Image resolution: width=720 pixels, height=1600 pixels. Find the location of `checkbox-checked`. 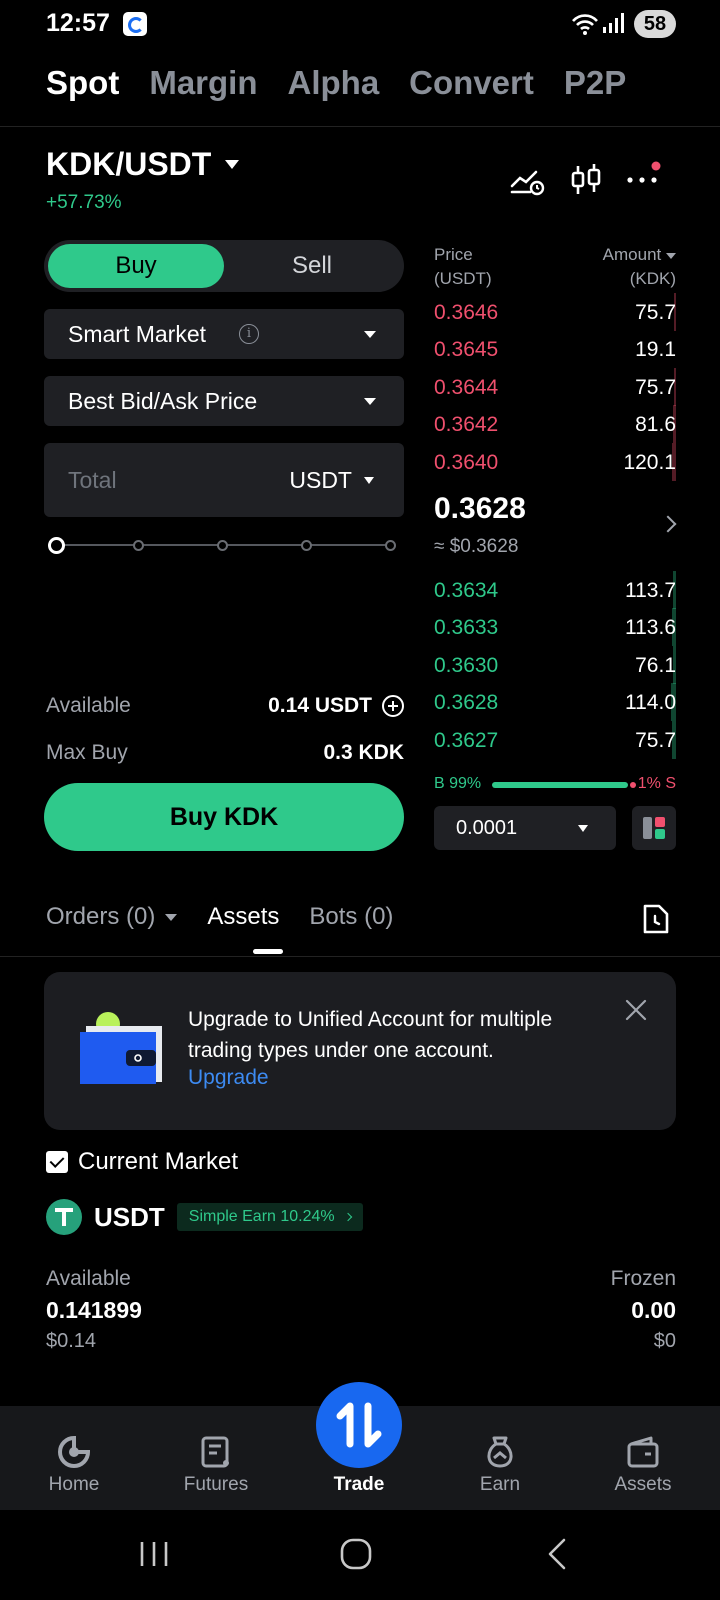

checkbox-checked is located at coordinates (57, 1162).